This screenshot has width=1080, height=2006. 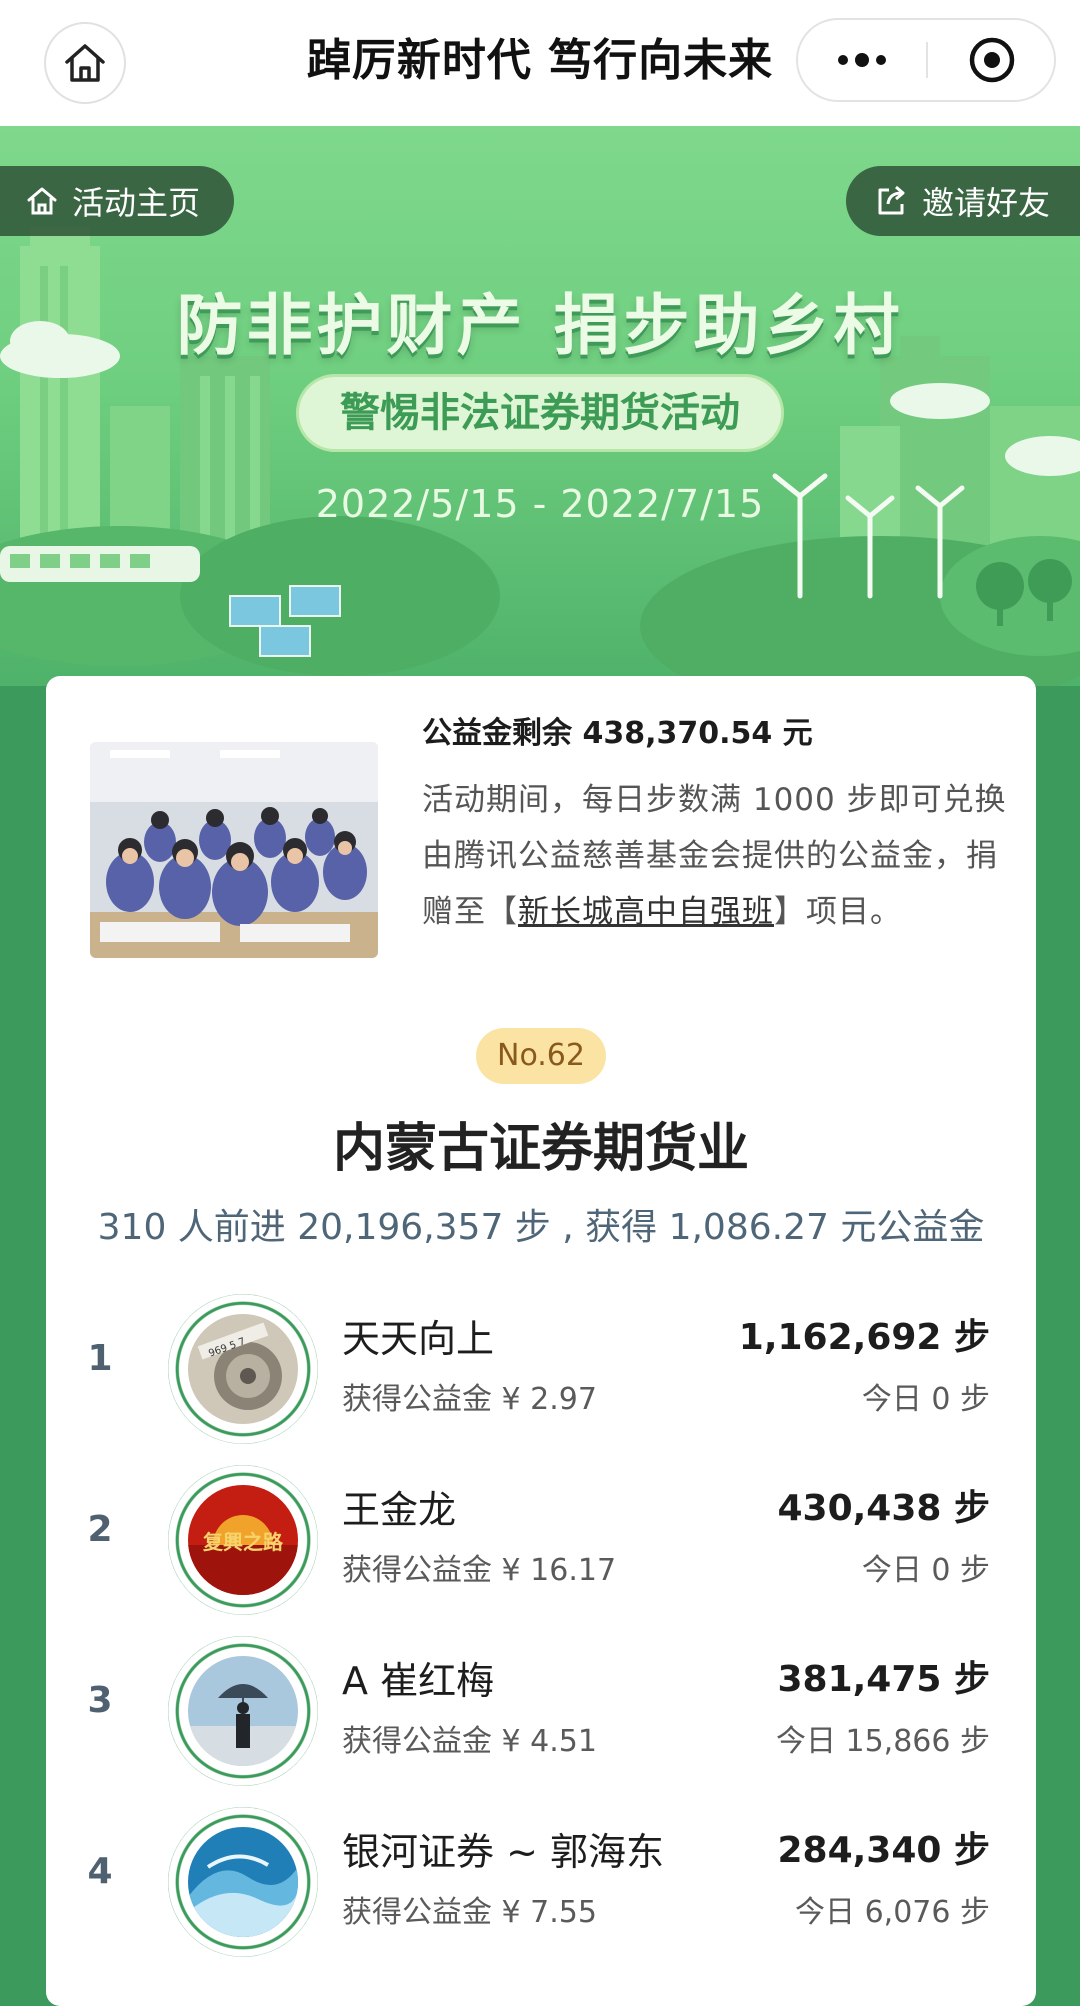 What do you see at coordinates (540, 325) in the screenshot?
I see `banner-title: 防非护财产 捐步助乡村` at bounding box center [540, 325].